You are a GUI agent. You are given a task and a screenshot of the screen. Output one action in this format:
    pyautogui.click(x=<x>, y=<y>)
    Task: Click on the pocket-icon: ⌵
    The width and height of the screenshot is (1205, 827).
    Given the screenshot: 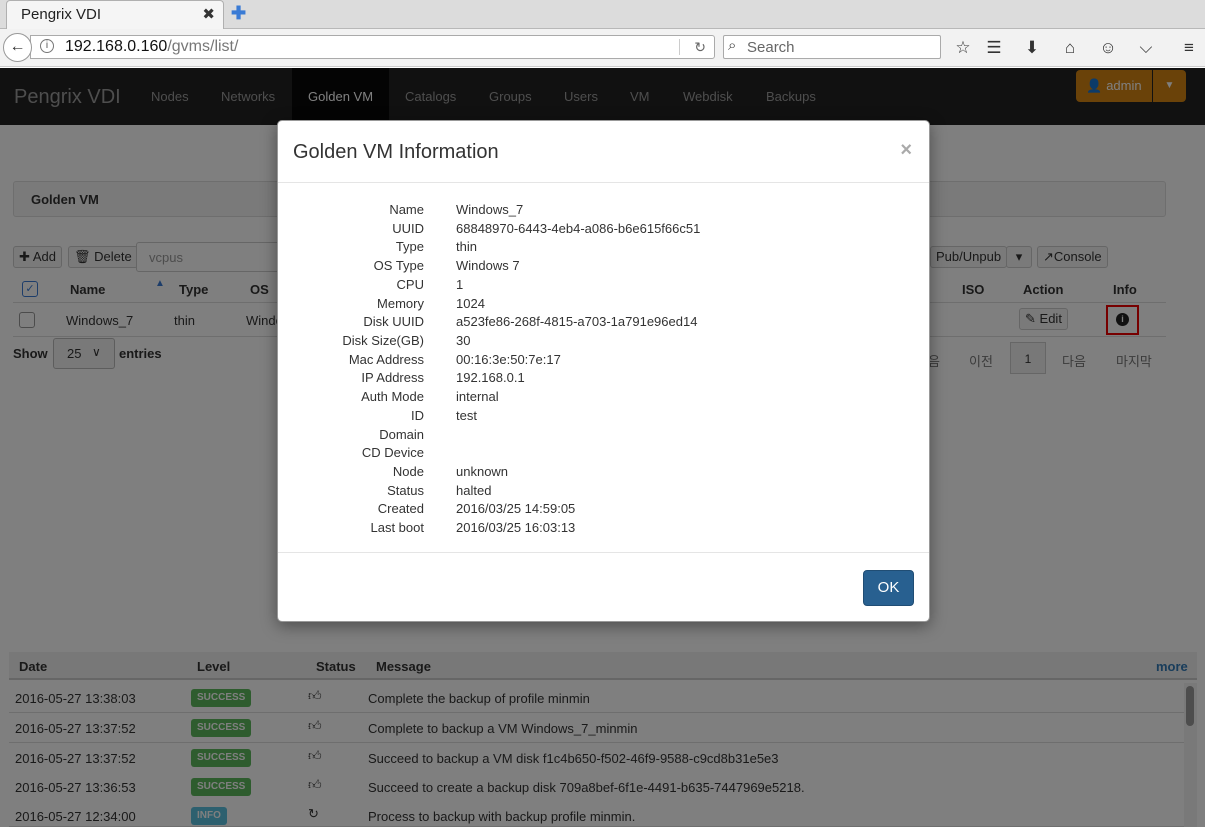 What is the action you would take?
    pyautogui.click(x=1146, y=48)
    